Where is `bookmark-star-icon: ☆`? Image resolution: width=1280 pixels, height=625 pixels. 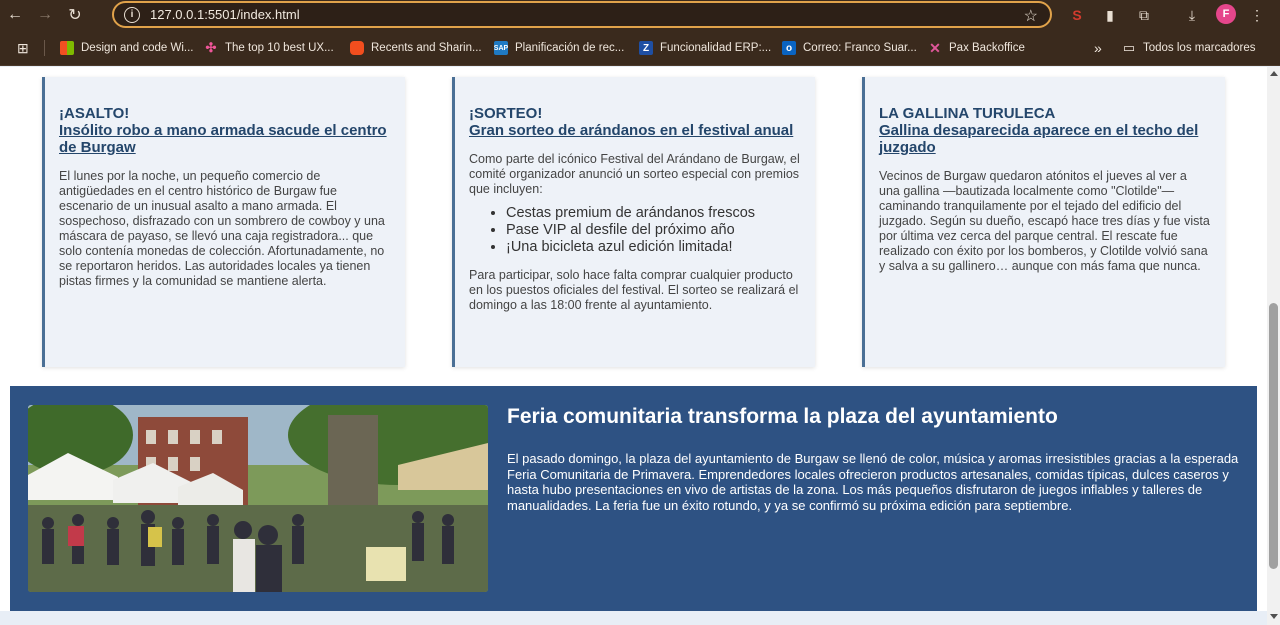
bookmark-star-icon: ☆ is located at coordinates (1031, 16).